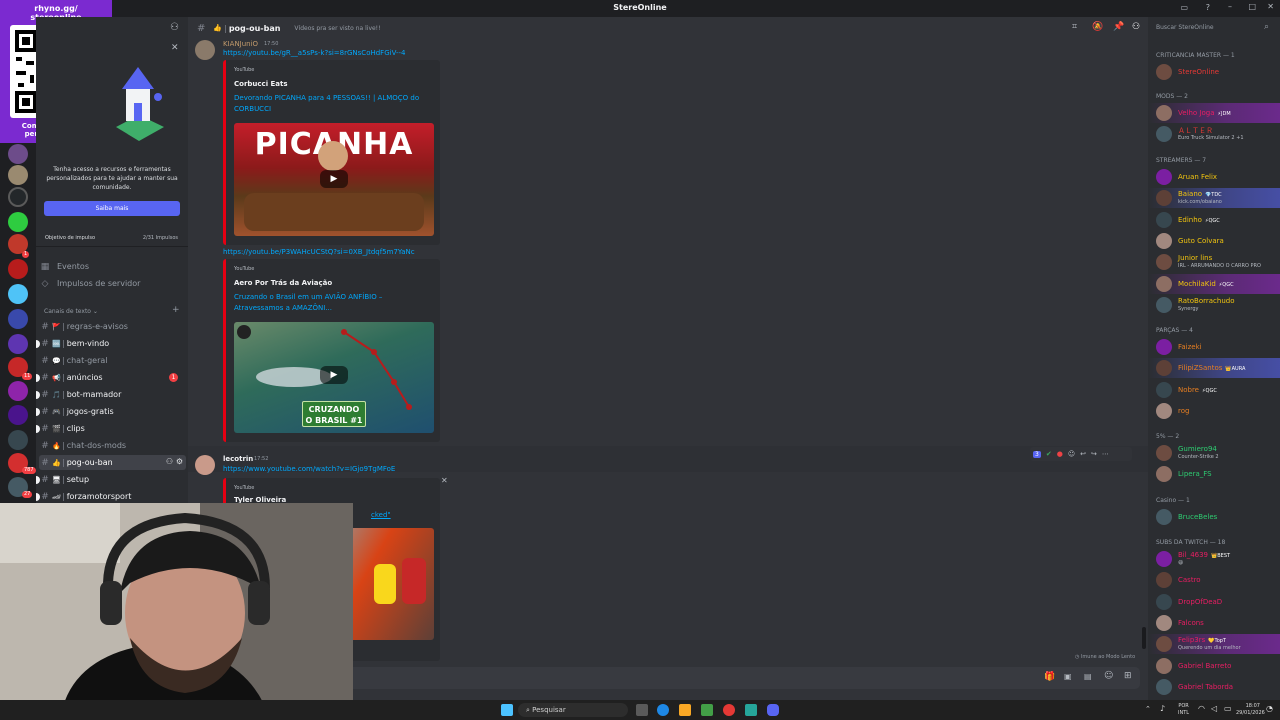 This screenshot has width=1280, height=720. I want to click on channel-chat-geral: # 💬 | chat-geral, so click(112, 360).